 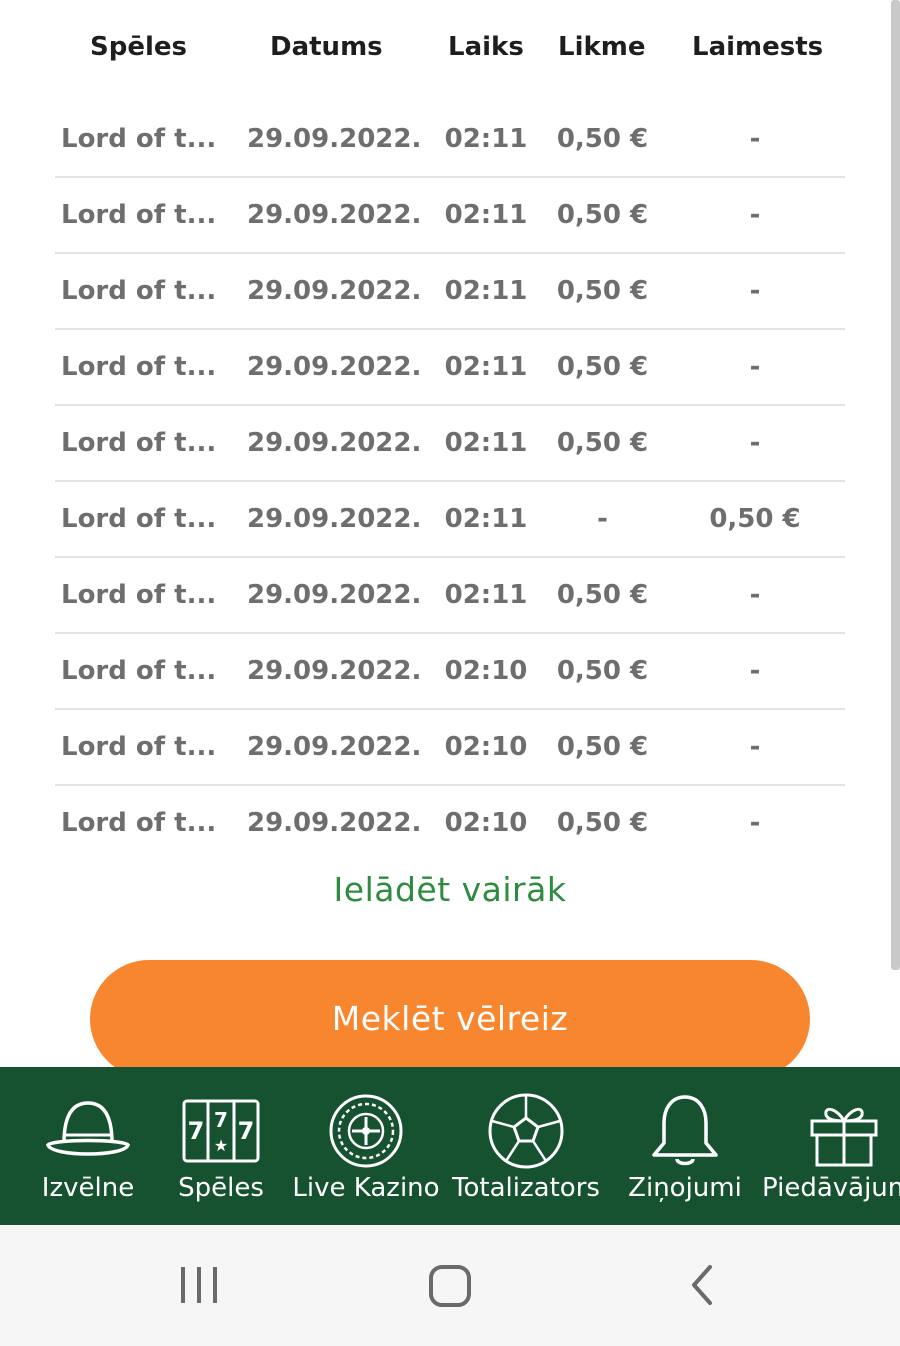 I want to click on nav-item-offers: Piedāvājumi, so click(x=830, y=1146).